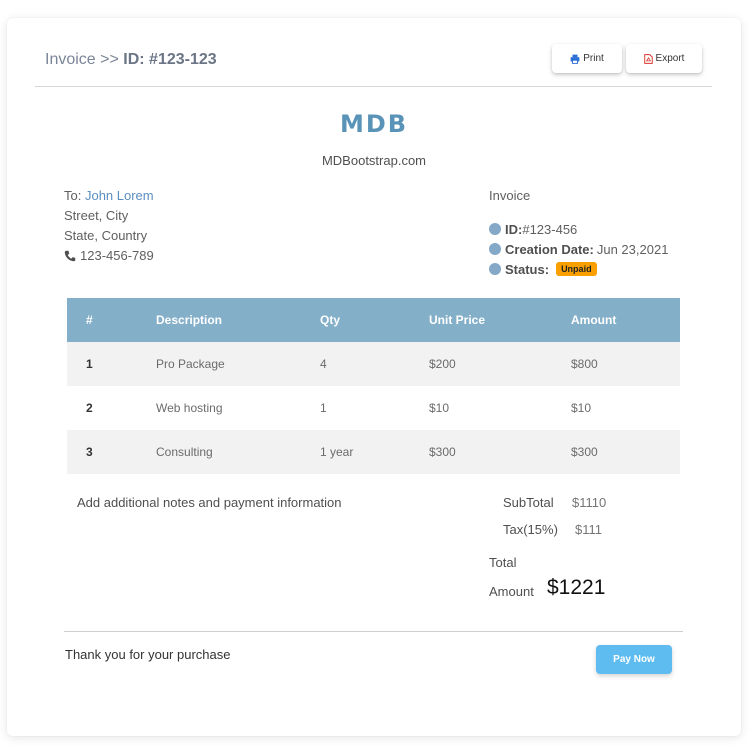 This screenshot has height=750, width=753. I want to click on col-header-unit-price: Unit Price, so click(500, 320).